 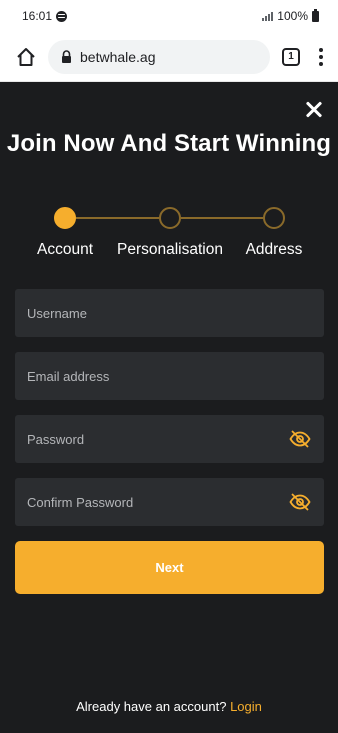 What do you see at coordinates (65, 218) in the screenshot?
I see `step-dot-account` at bounding box center [65, 218].